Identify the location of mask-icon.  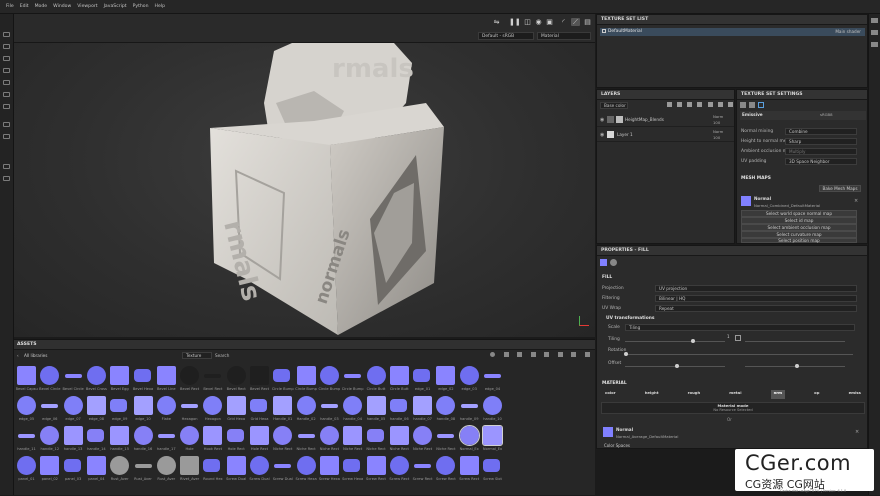
(690, 104).